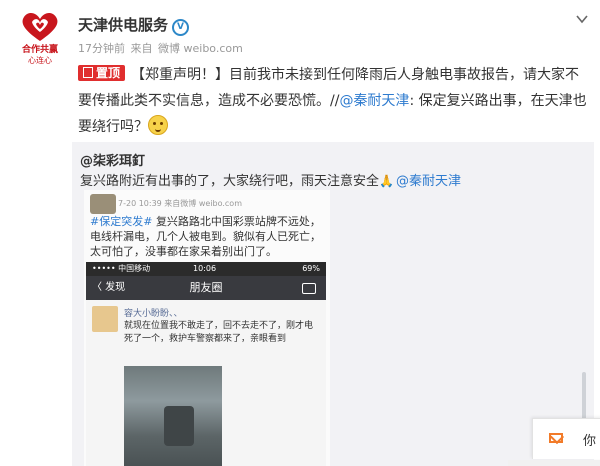 The width and height of the screenshot is (600, 466). Describe the element at coordinates (121, 268) in the screenshot. I see `carrier: ••••• 中国移动` at that location.